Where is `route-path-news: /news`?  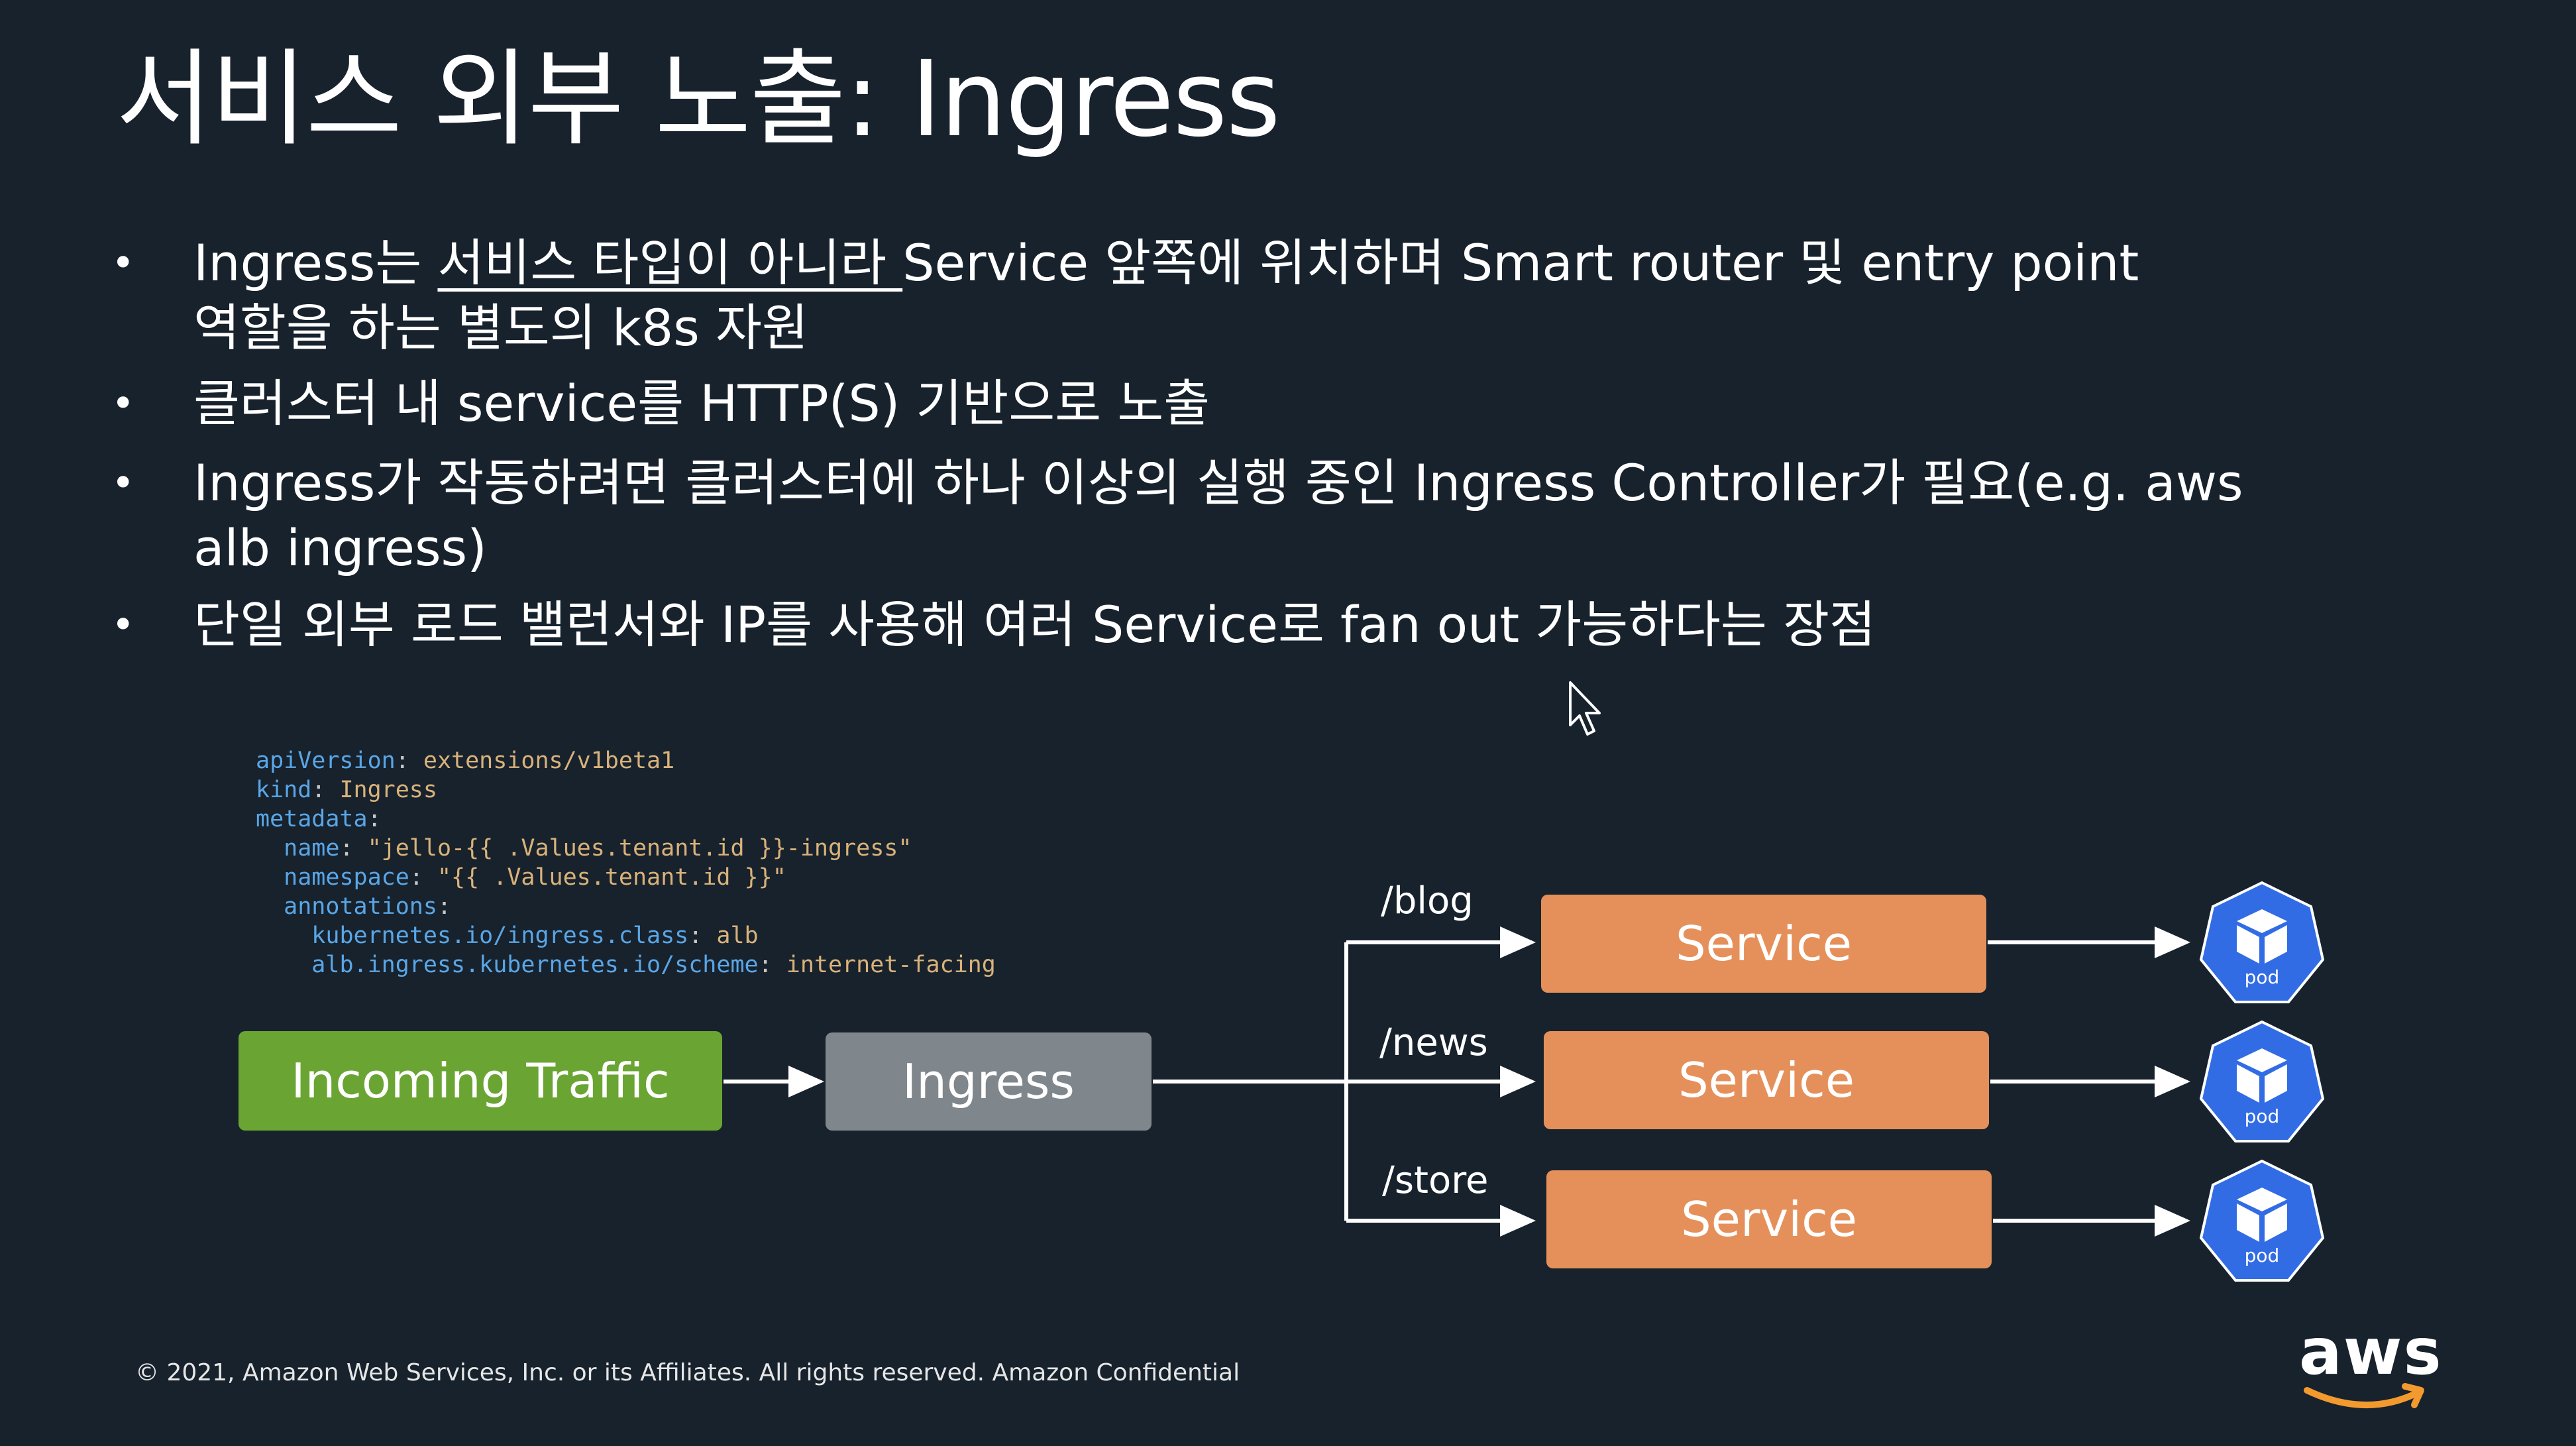
route-path-news: /news is located at coordinates (1433, 1042).